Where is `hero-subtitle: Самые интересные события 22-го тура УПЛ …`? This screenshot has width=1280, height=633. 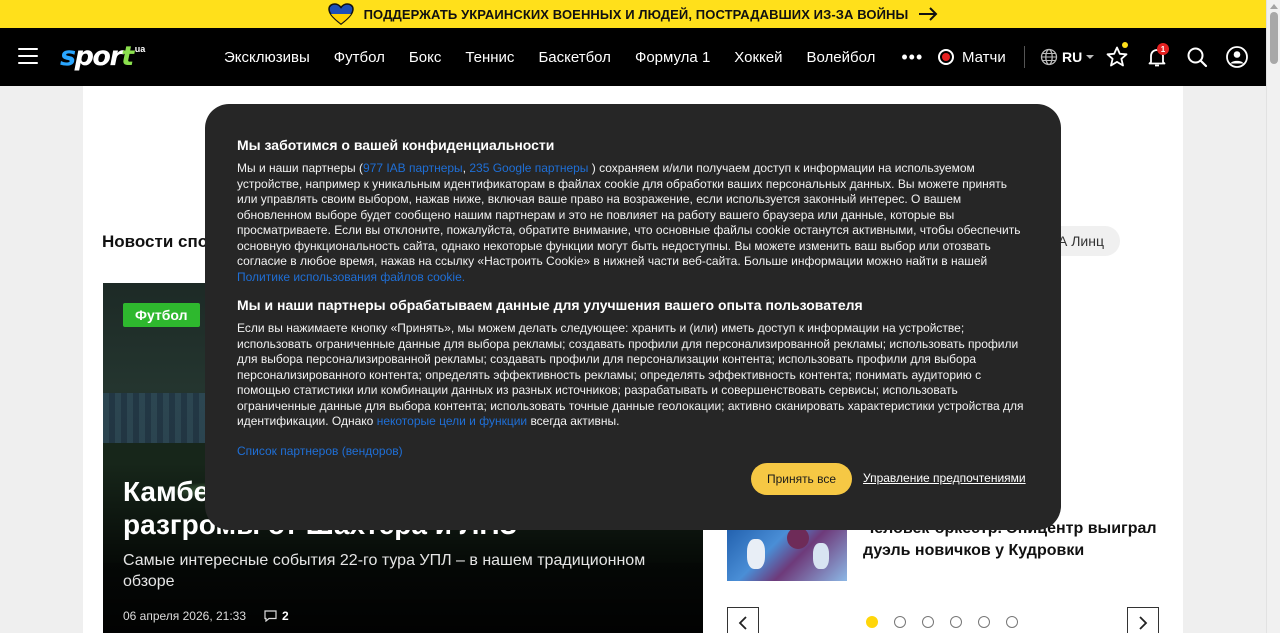 hero-subtitle: Самые интересные события 22-го тура УПЛ … is located at coordinates (384, 571).